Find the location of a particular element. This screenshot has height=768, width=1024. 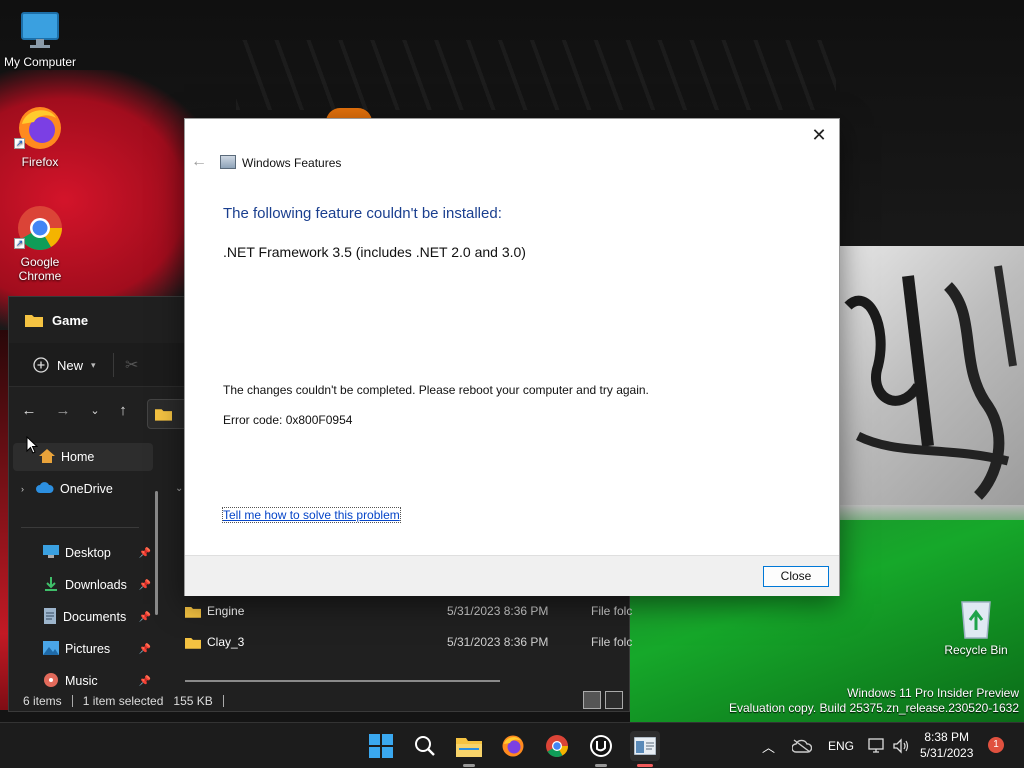

chevron-down-icon: ▾ is located at coordinates (93, 364).